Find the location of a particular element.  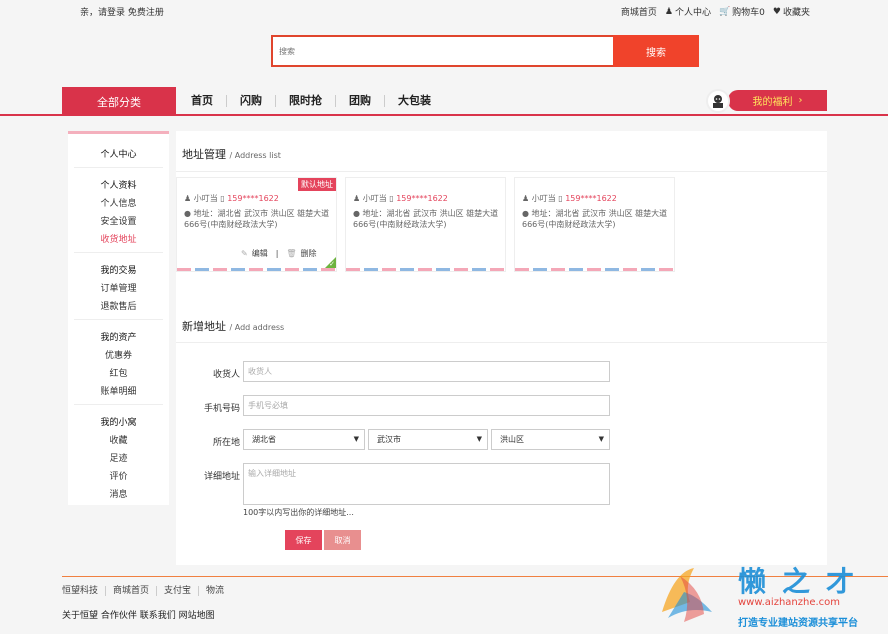

sidebar-item-favorites: 收藏 is located at coordinates (118, 439).